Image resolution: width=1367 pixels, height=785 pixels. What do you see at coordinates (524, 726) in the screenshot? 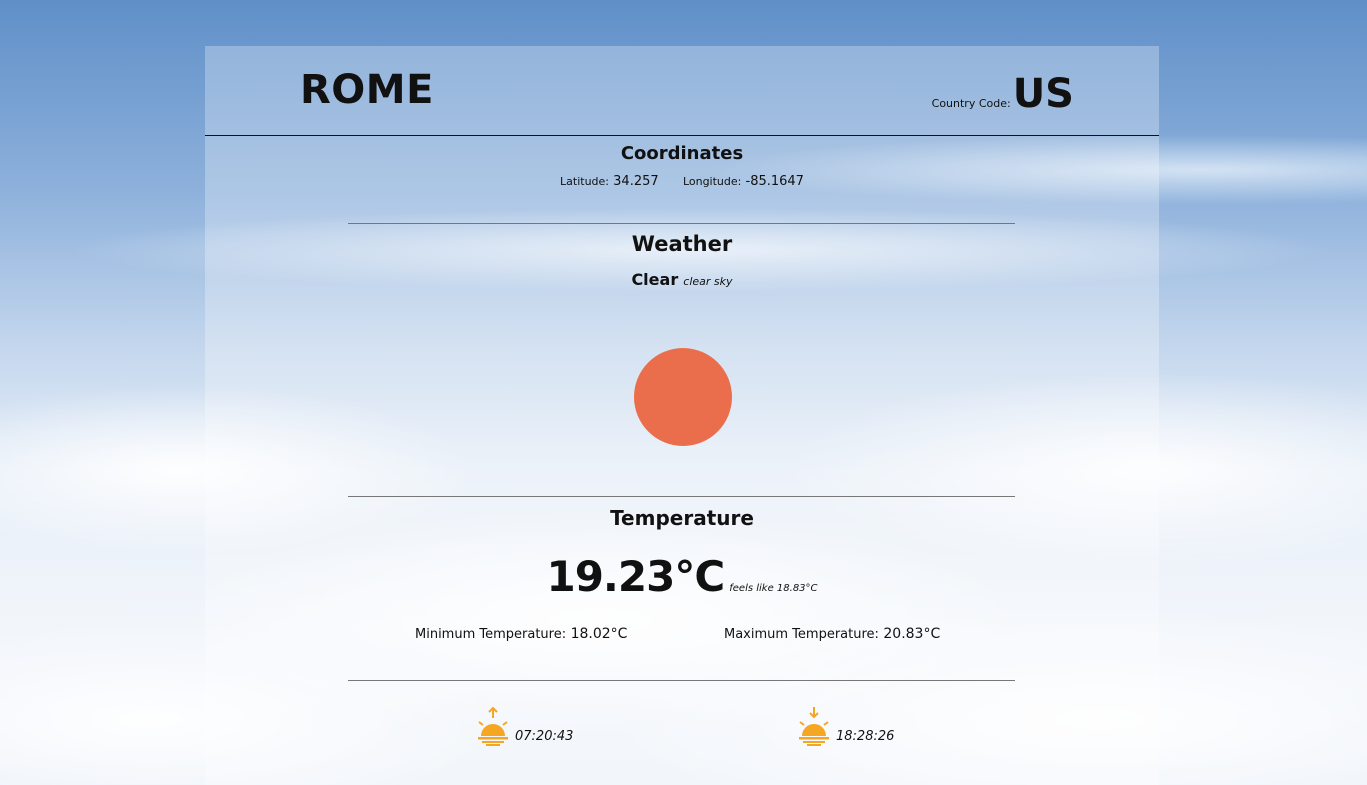
I see `sunrise-group: 07:20:43` at bounding box center [524, 726].